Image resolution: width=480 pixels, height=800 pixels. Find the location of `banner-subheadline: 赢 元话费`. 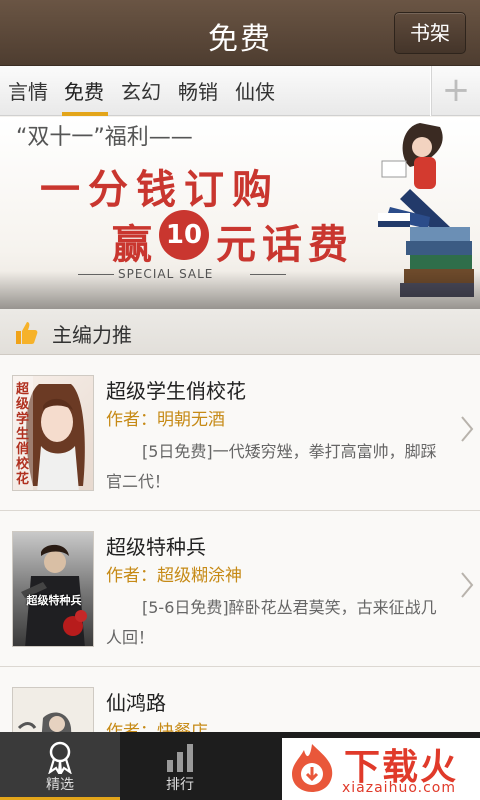

banner-subheadline: 赢 元话费 is located at coordinates (233, 241).